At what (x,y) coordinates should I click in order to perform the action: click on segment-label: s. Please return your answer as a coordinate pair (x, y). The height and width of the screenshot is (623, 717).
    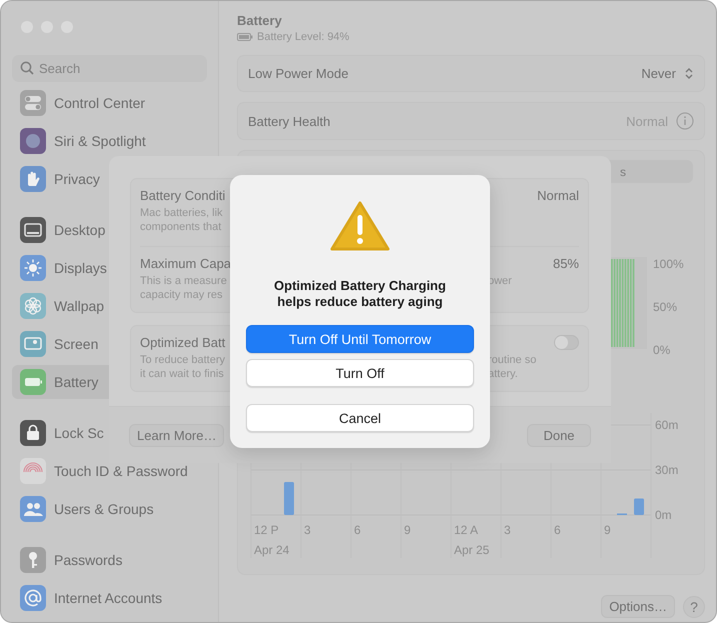
    Looking at the image, I should click on (623, 171).